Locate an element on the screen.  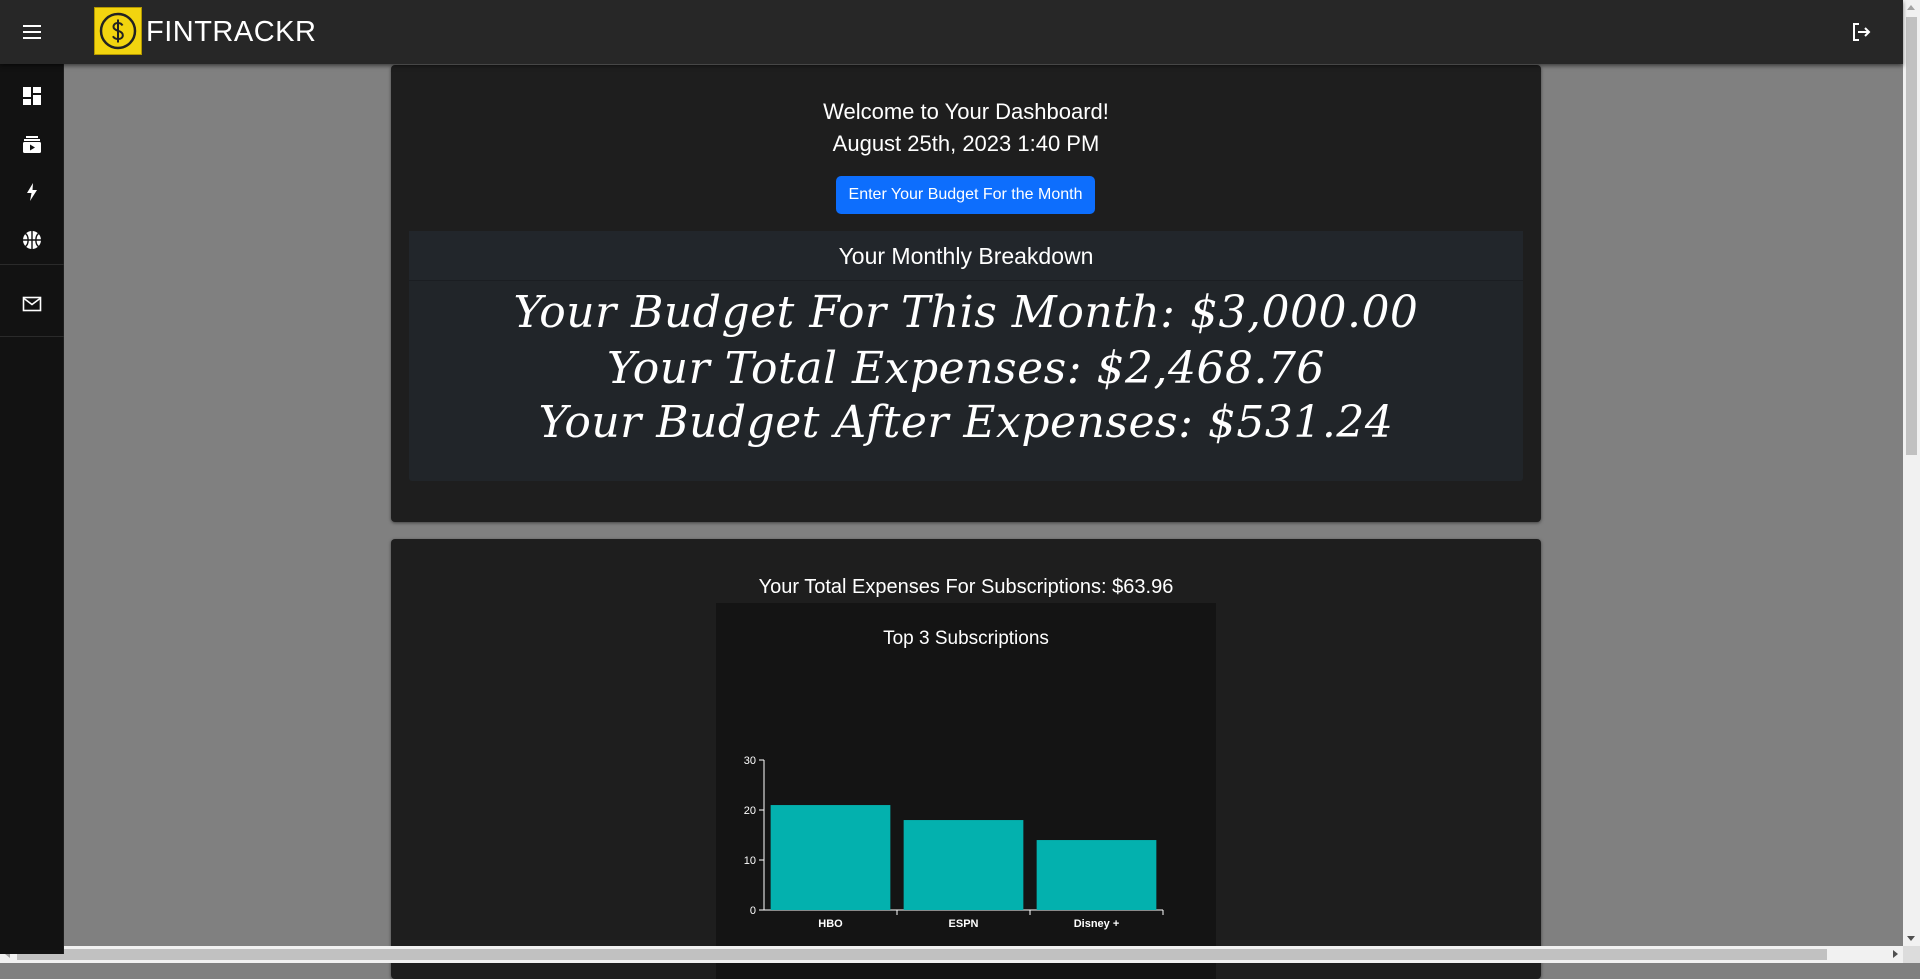
subscriptions-icon is located at coordinates (32, 144).